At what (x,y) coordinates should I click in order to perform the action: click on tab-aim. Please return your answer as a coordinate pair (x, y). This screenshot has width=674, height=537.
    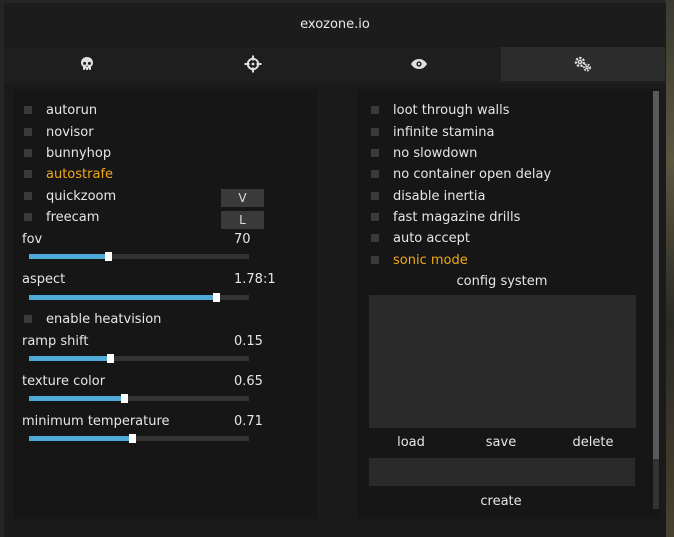
    Looking at the image, I should click on (253, 64).